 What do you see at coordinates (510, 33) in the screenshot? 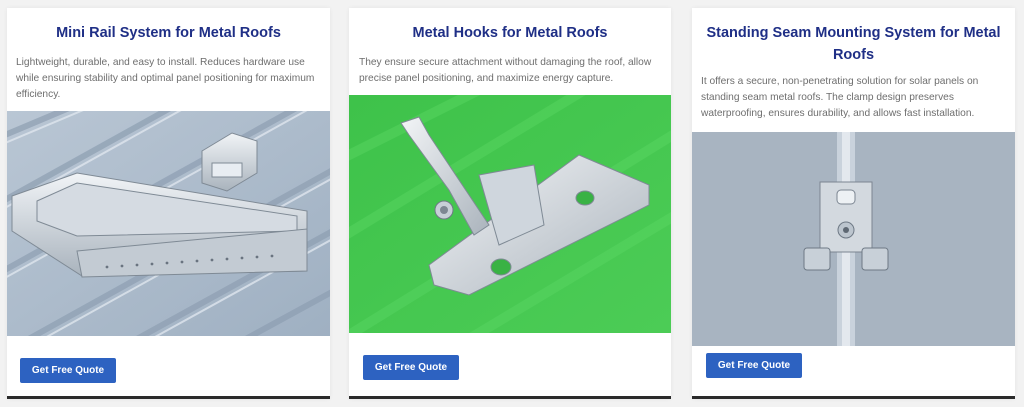
I see `card-title: Metal Hooks for Metal Roofs` at bounding box center [510, 33].